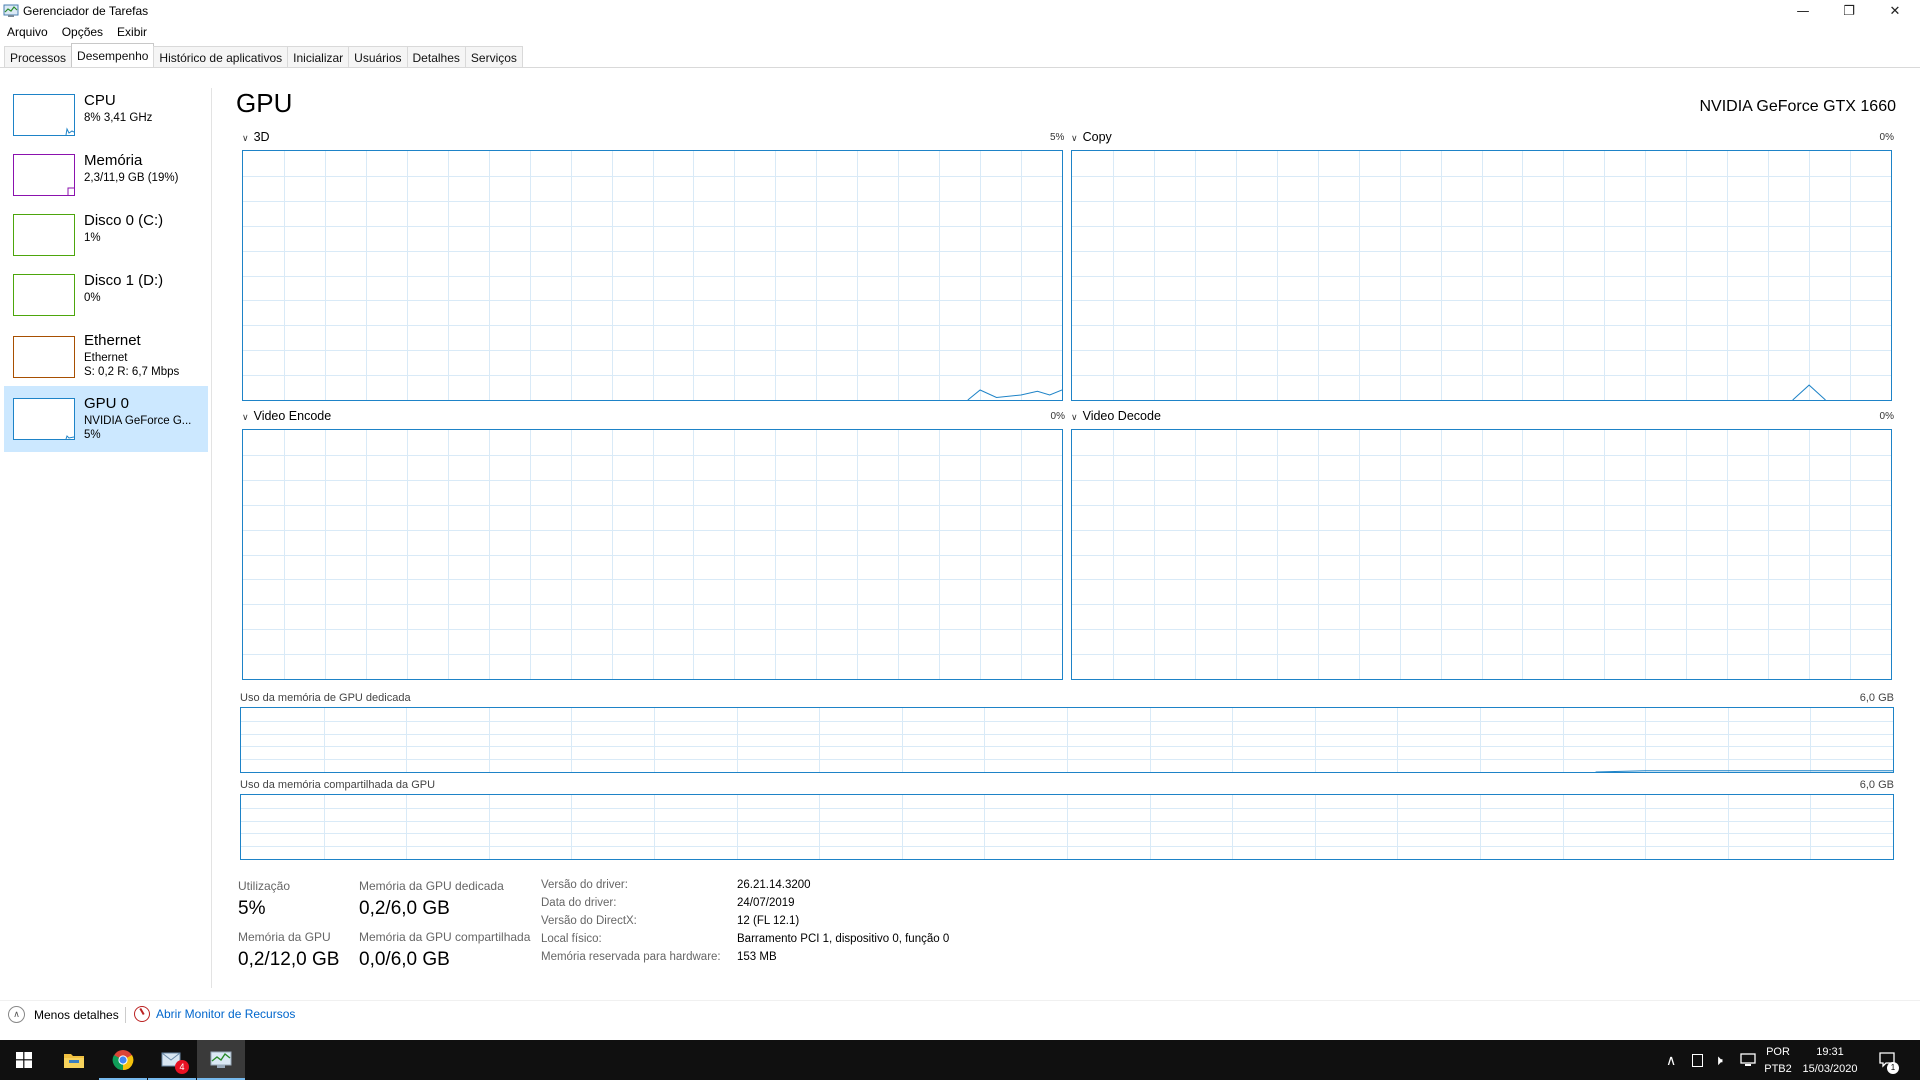 The width and height of the screenshot is (1920, 1080). What do you see at coordinates (493, 56) in the screenshot?
I see `tab-servicos: Serviços` at bounding box center [493, 56].